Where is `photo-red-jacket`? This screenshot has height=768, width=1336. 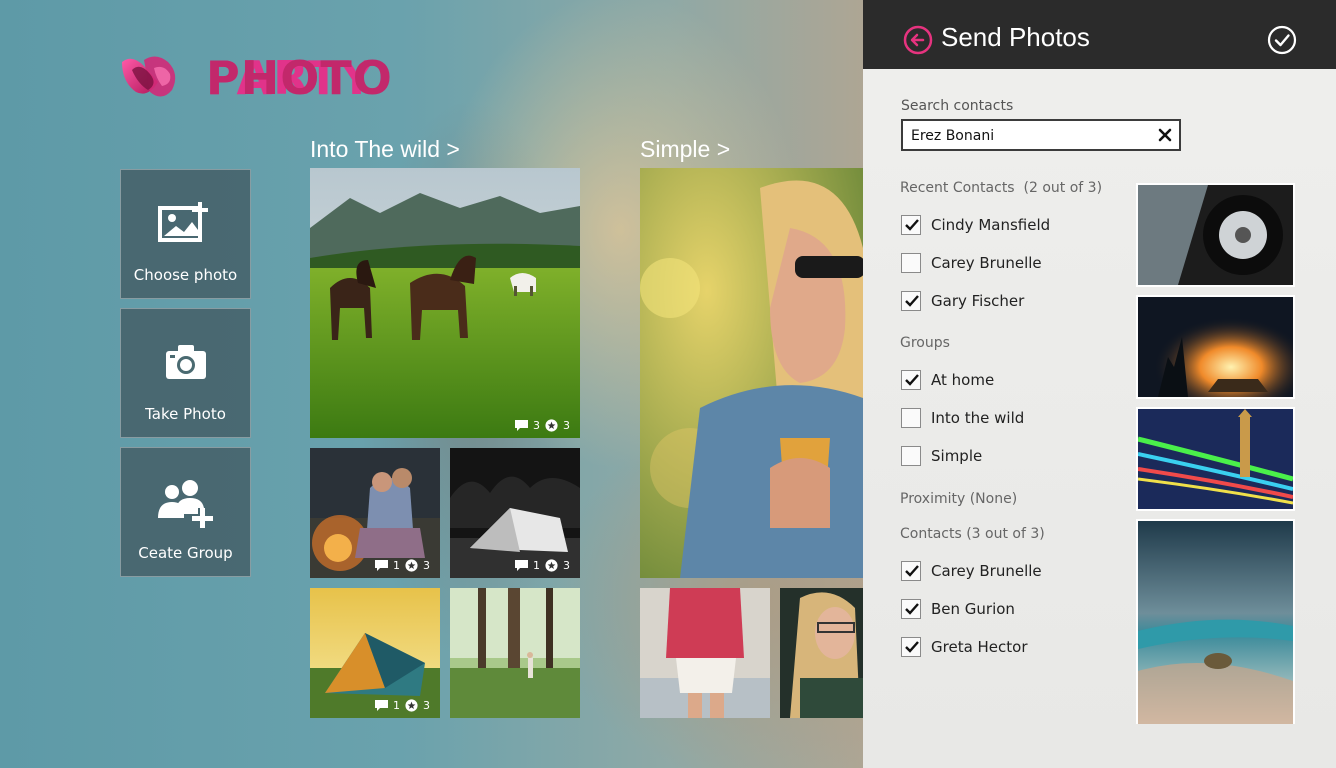
photo-red-jacket is located at coordinates (705, 653).